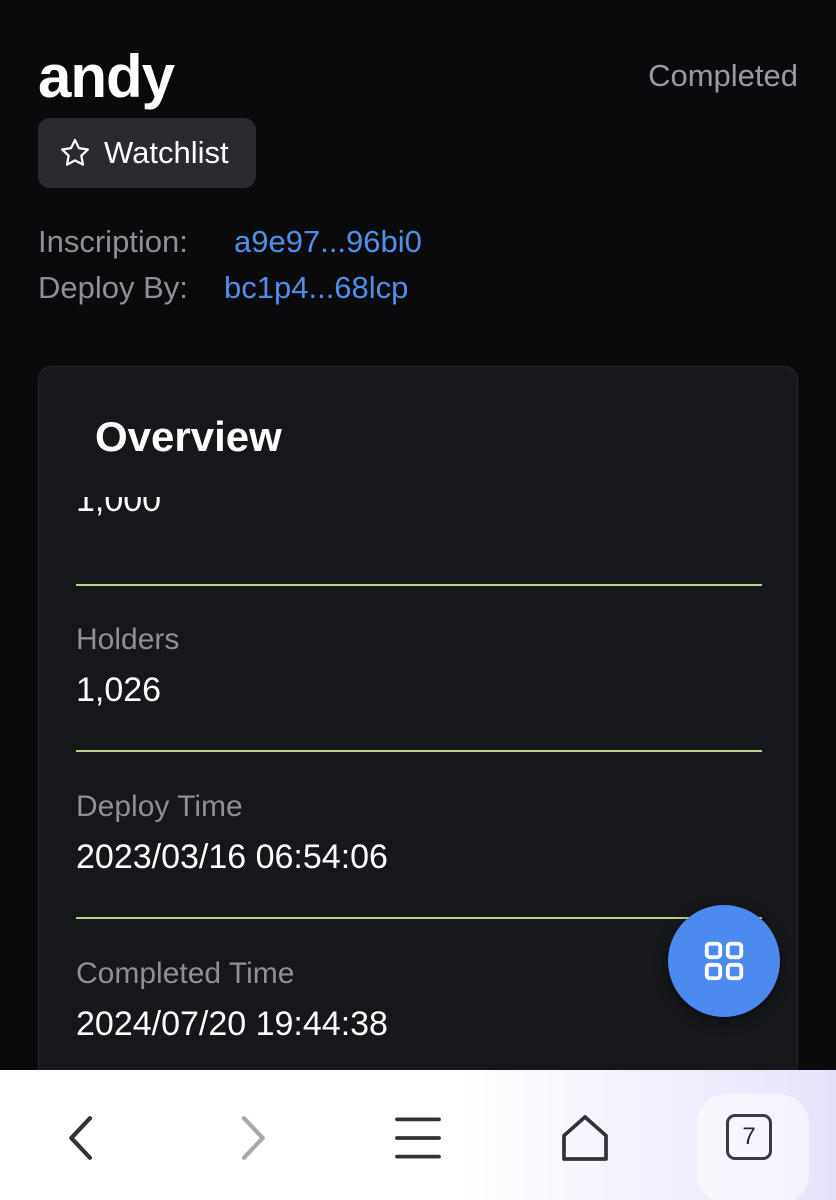 Image resolution: width=836 pixels, height=1200 pixels. What do you see at coordinates (119, 508) in the screenshot?
I see `supply-value: 1,000` at bounding box center [119, 508].